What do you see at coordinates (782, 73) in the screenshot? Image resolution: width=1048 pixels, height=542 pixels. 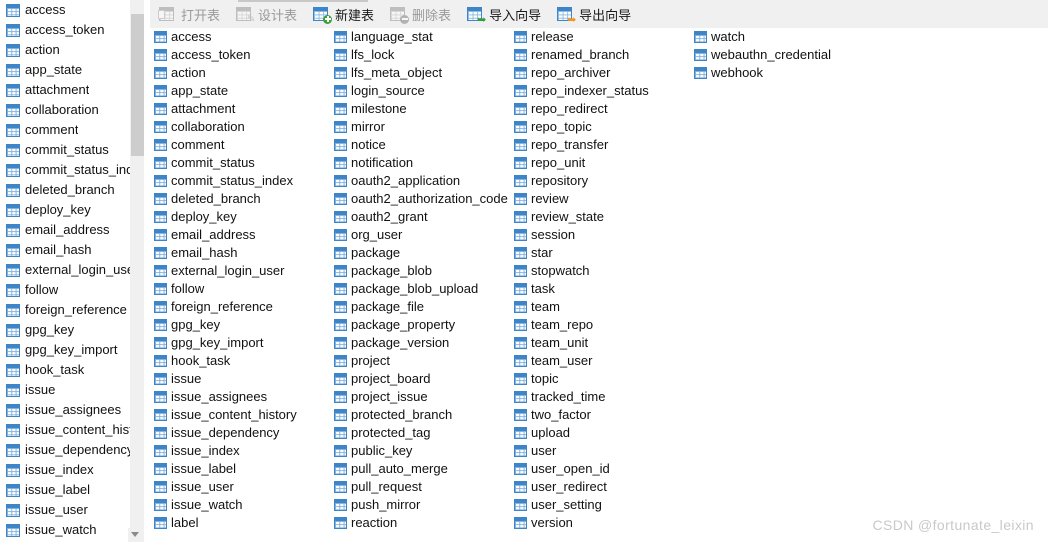 I see `table-list-item: webhook` at bounding box center [782, 73].